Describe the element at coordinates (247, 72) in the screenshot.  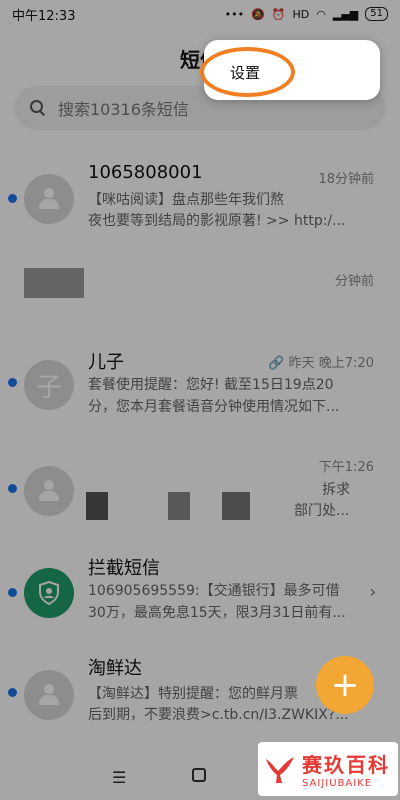
I see `highlight-annotation` at that location.